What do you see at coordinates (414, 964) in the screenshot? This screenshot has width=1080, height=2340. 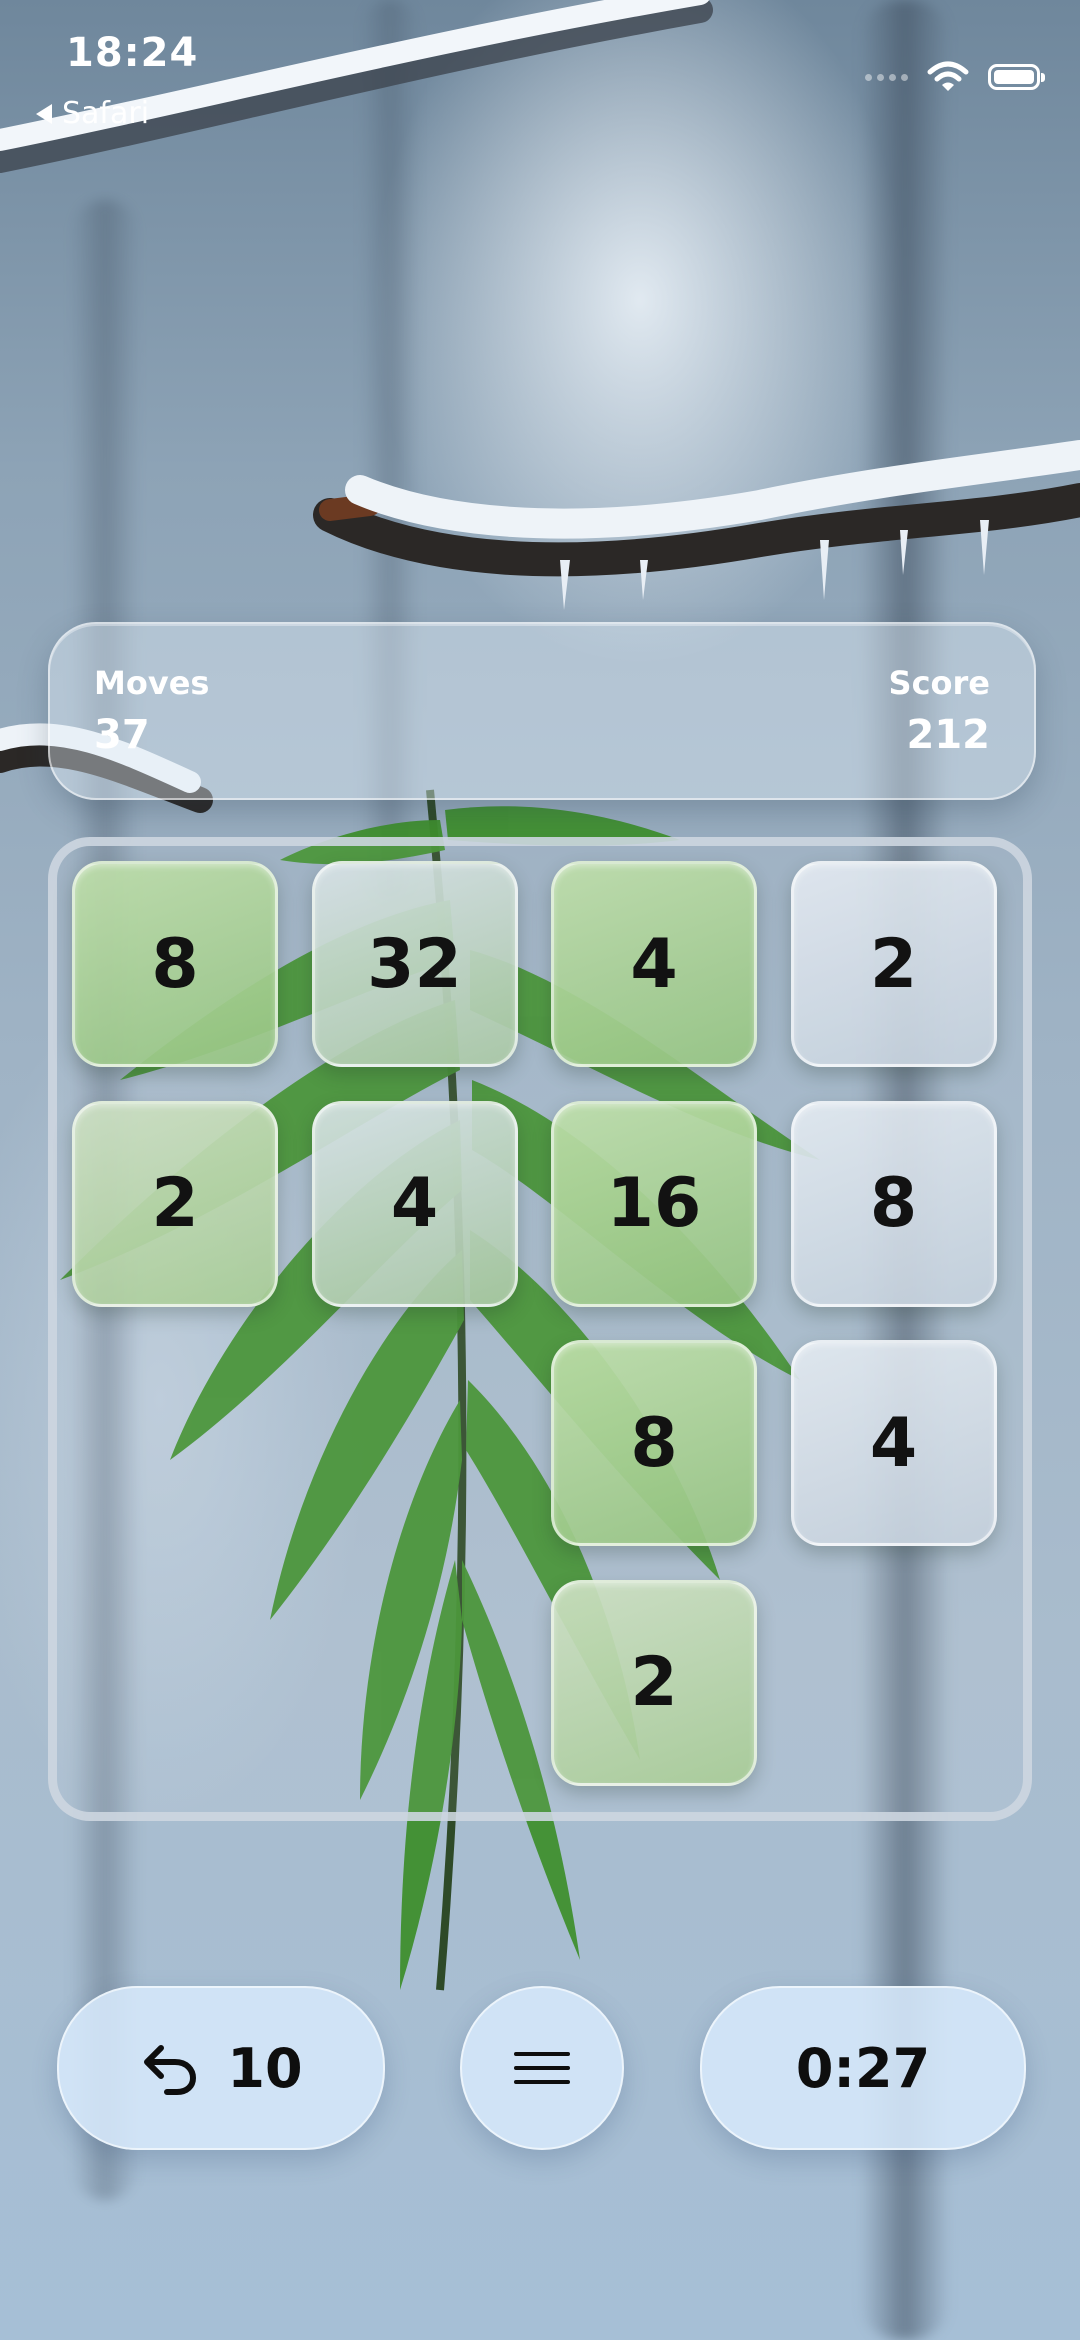 I see `tile-32: 32` at bounding box center [414, 964].